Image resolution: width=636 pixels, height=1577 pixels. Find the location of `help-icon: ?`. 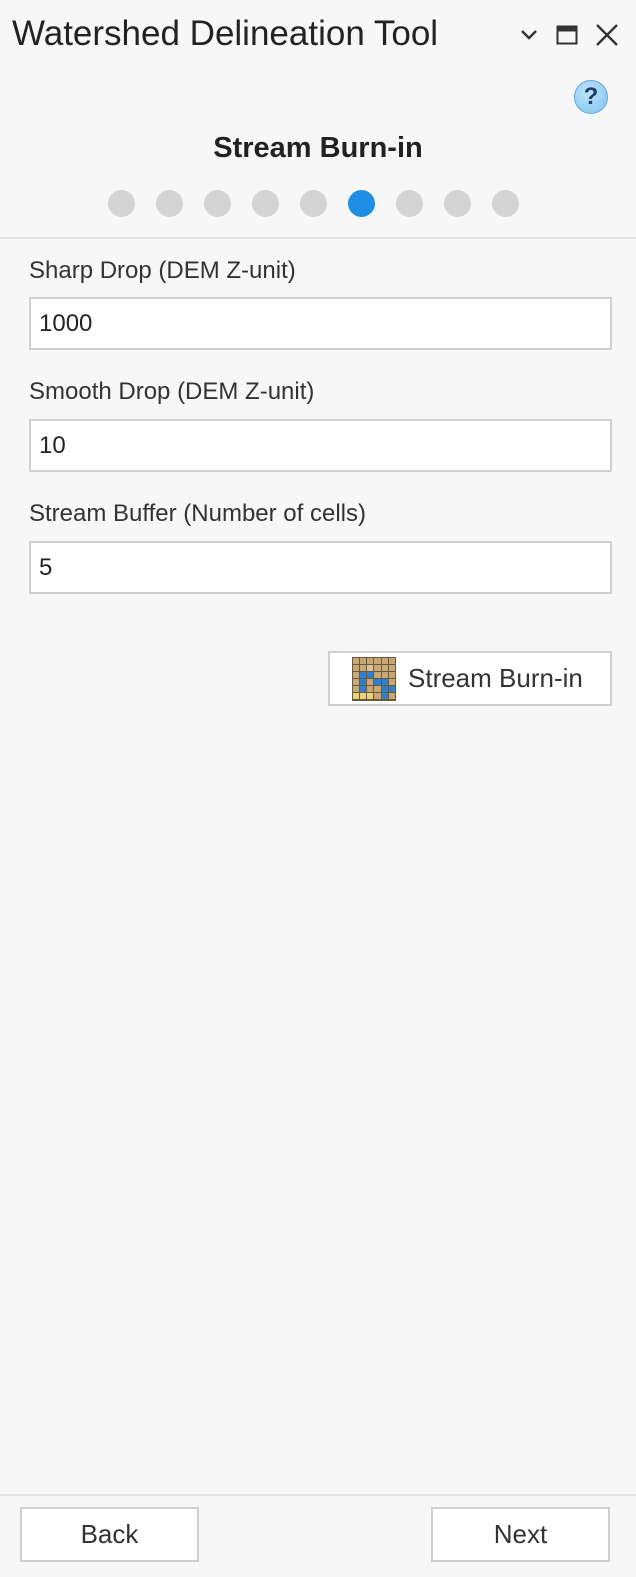

help-icon: ? is located at coordinates (591, 97).